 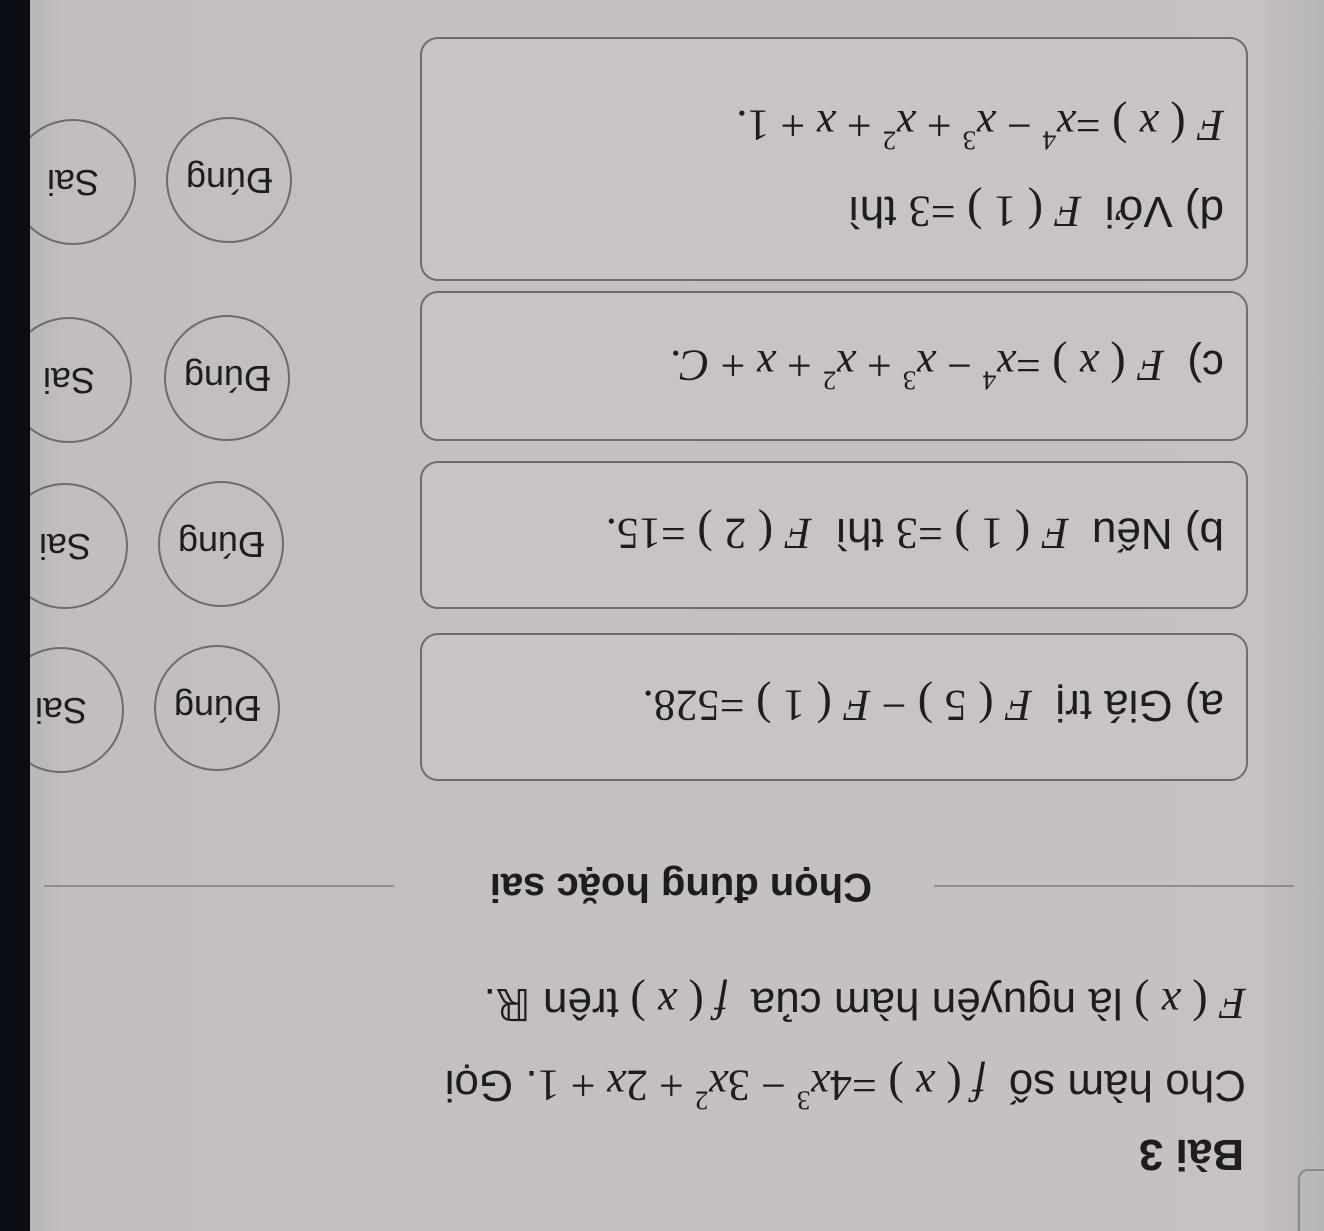 I want to click on screen-bottom-edge, so click(x=1294, y=615).